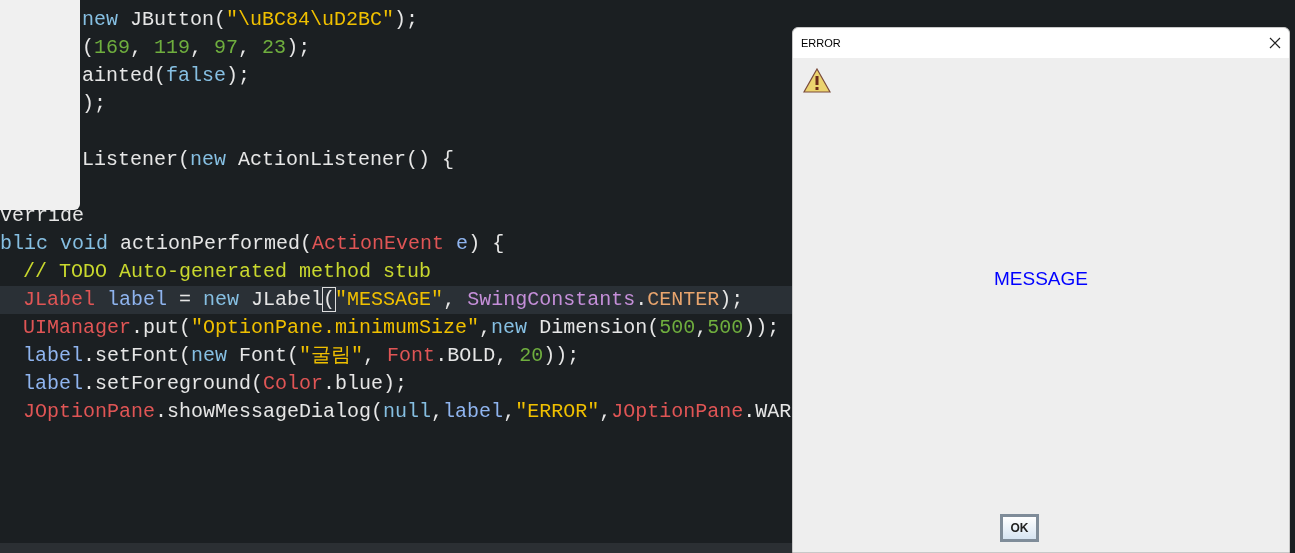  What do you see at coordinates (1275, 43) in the screenshot?
I see `close-icon` at bounding box center [1275, 43].